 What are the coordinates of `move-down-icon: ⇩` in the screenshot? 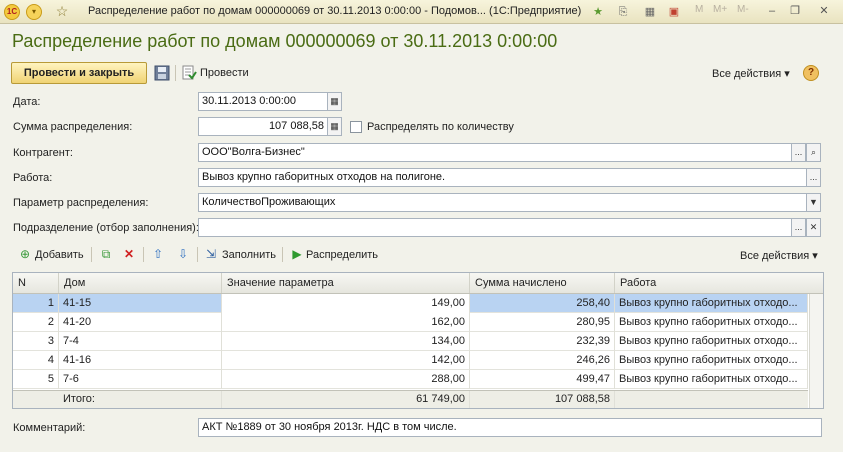 It's located at (183, 254).